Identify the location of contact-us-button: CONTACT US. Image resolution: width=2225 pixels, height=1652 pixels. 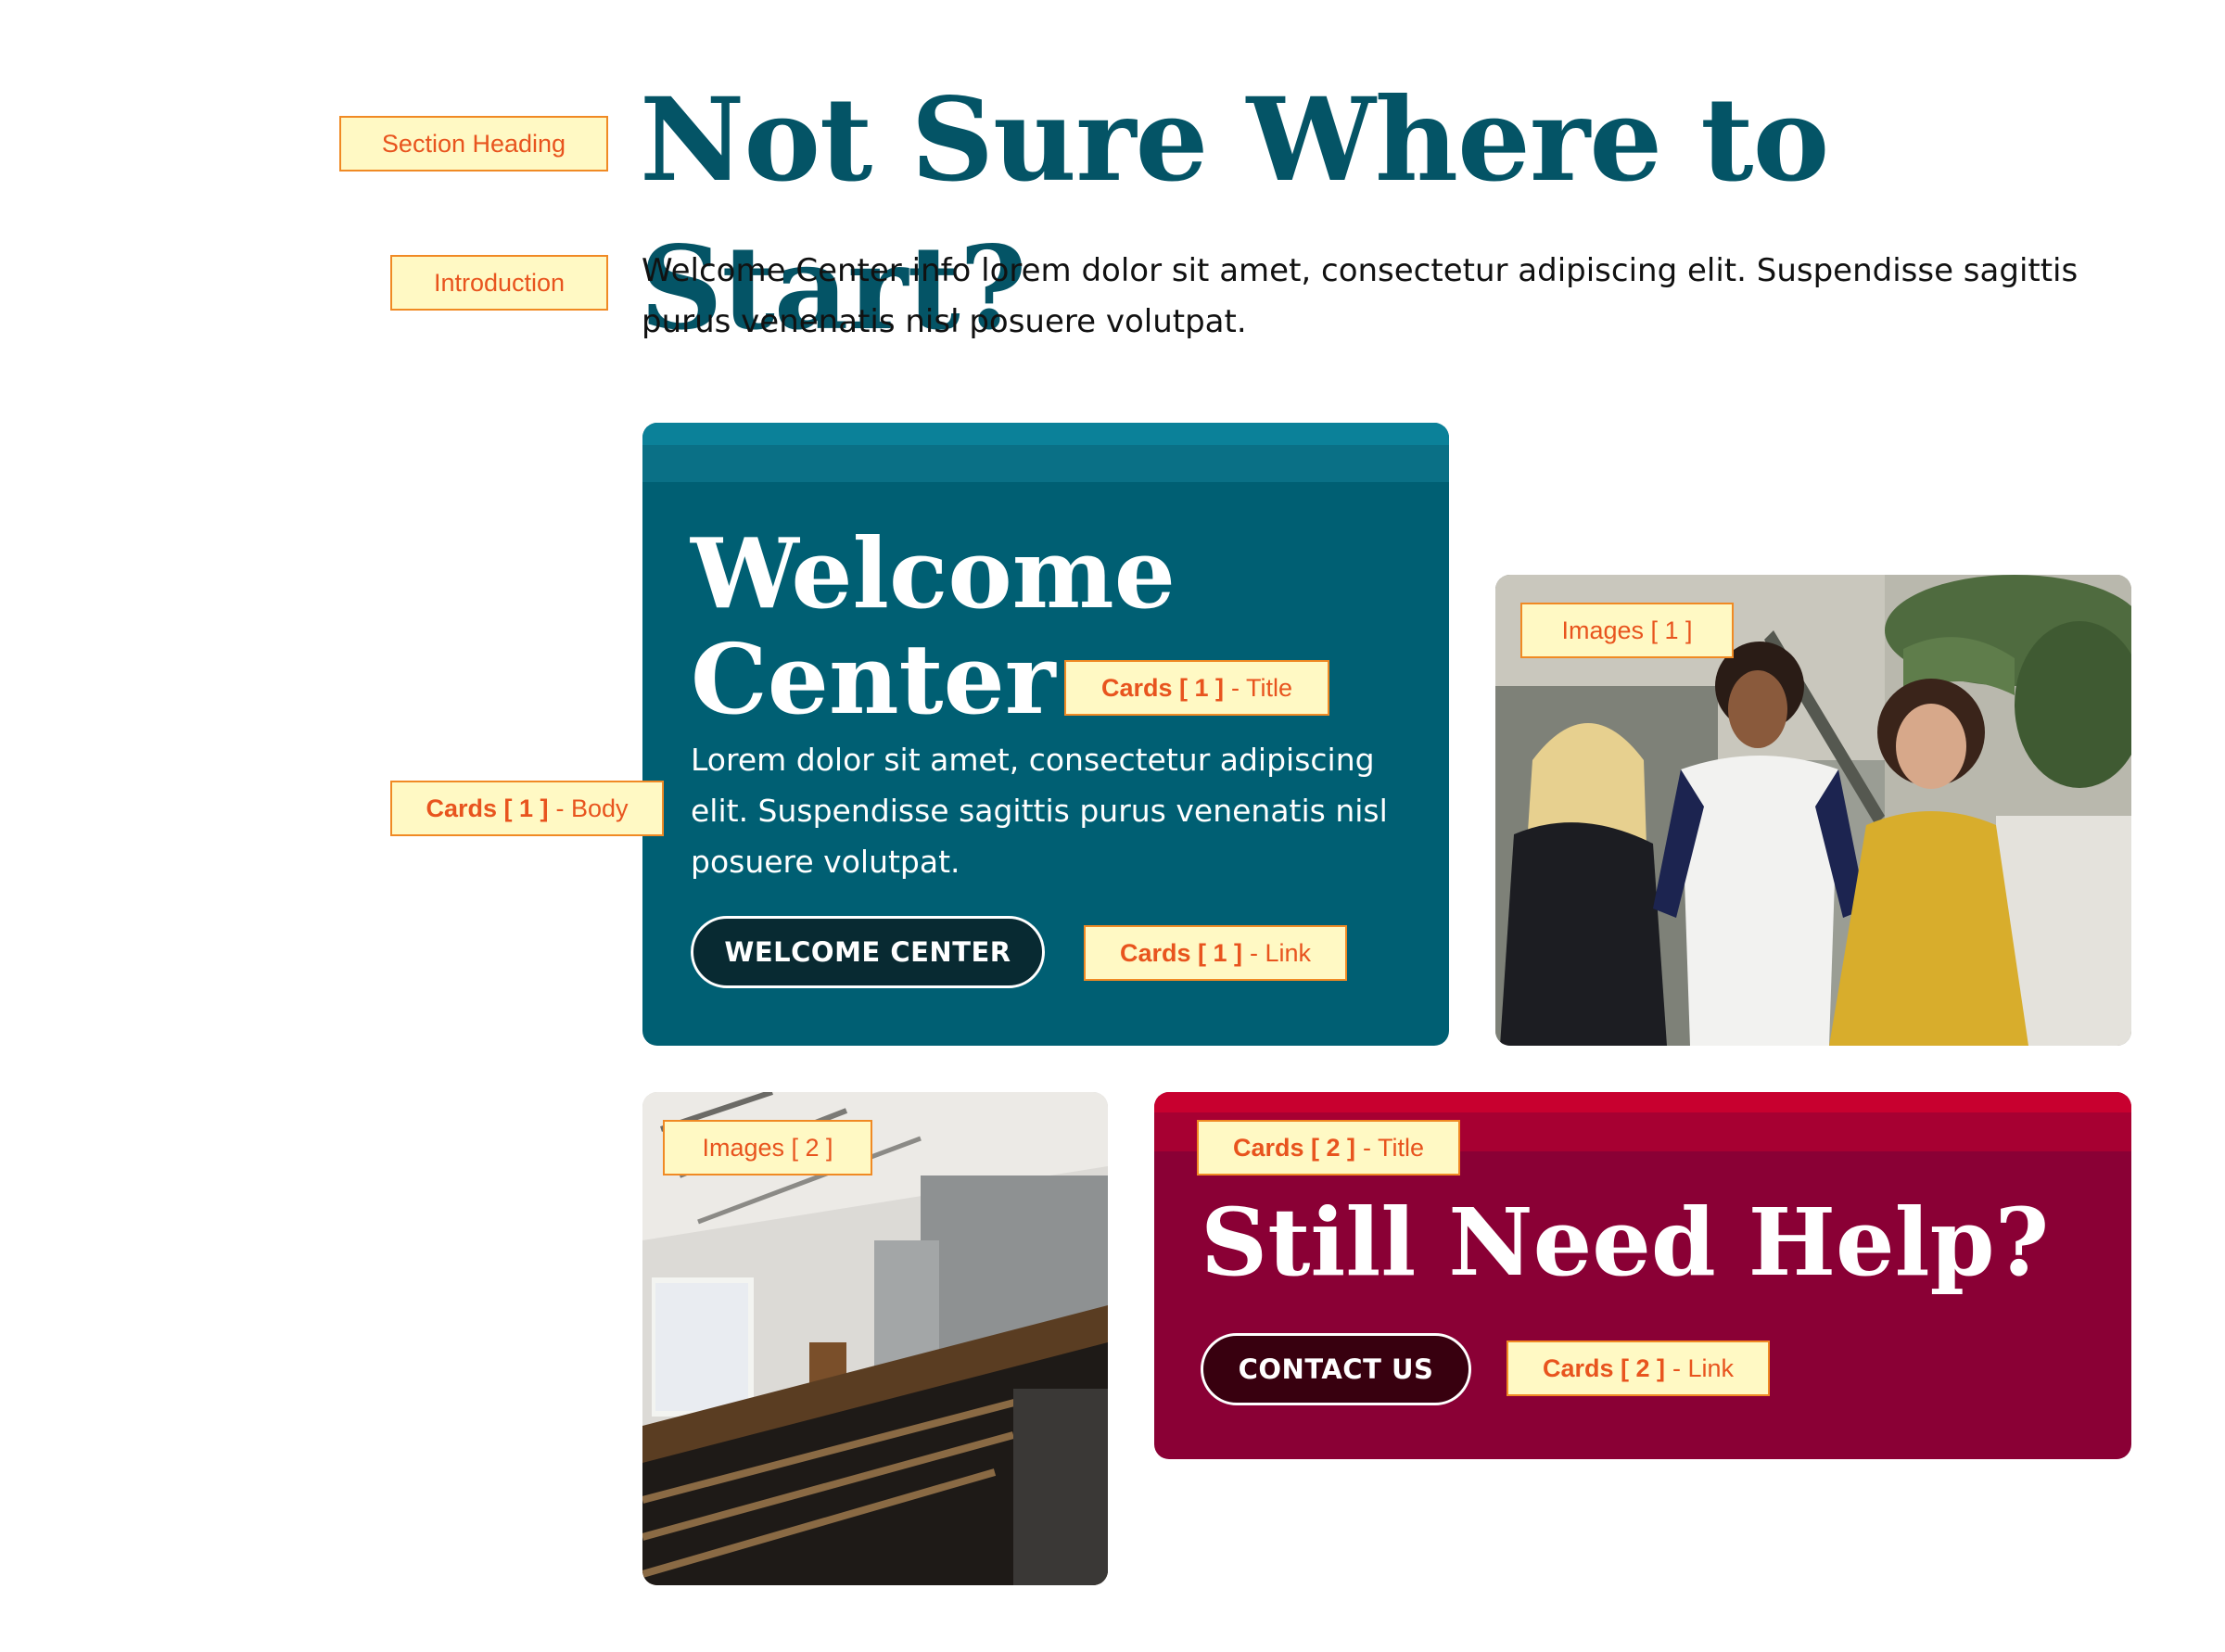
(1336, 1369).